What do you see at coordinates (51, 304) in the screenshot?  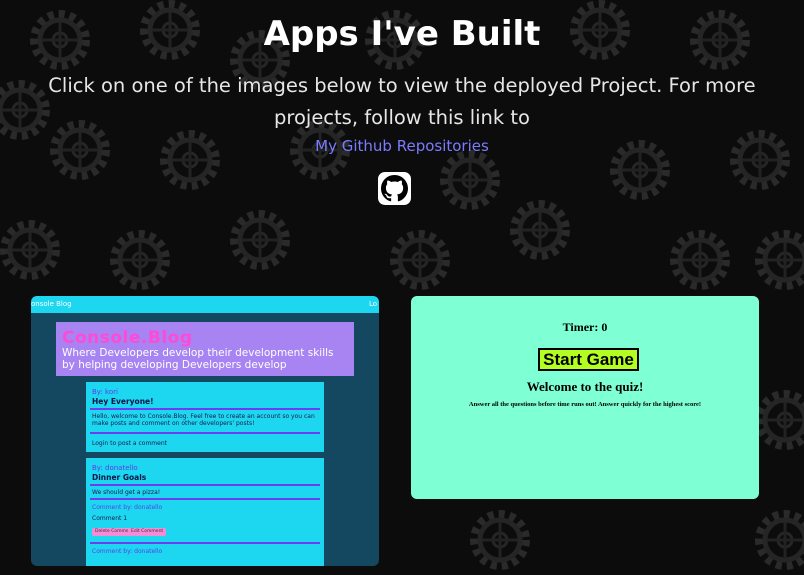 I see `blog-nav-brand: onsole Blog` at bounding box center [51, 304].